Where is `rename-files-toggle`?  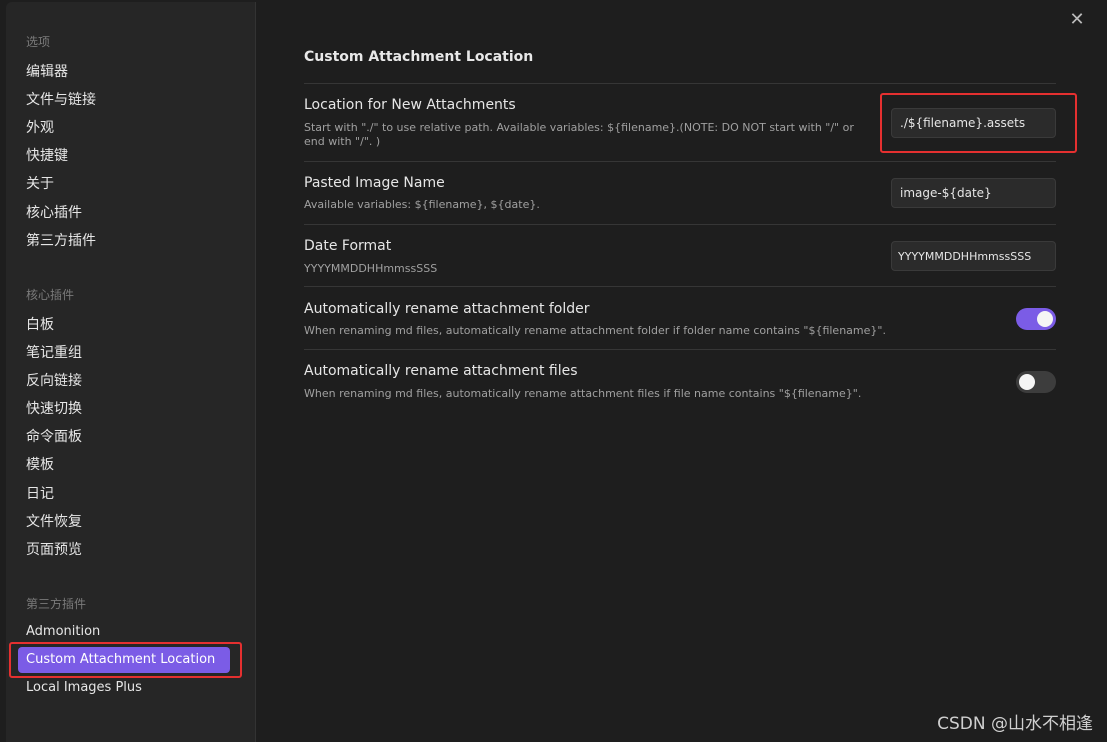
rename-files-toggle is located at coordinates (1036, 382).